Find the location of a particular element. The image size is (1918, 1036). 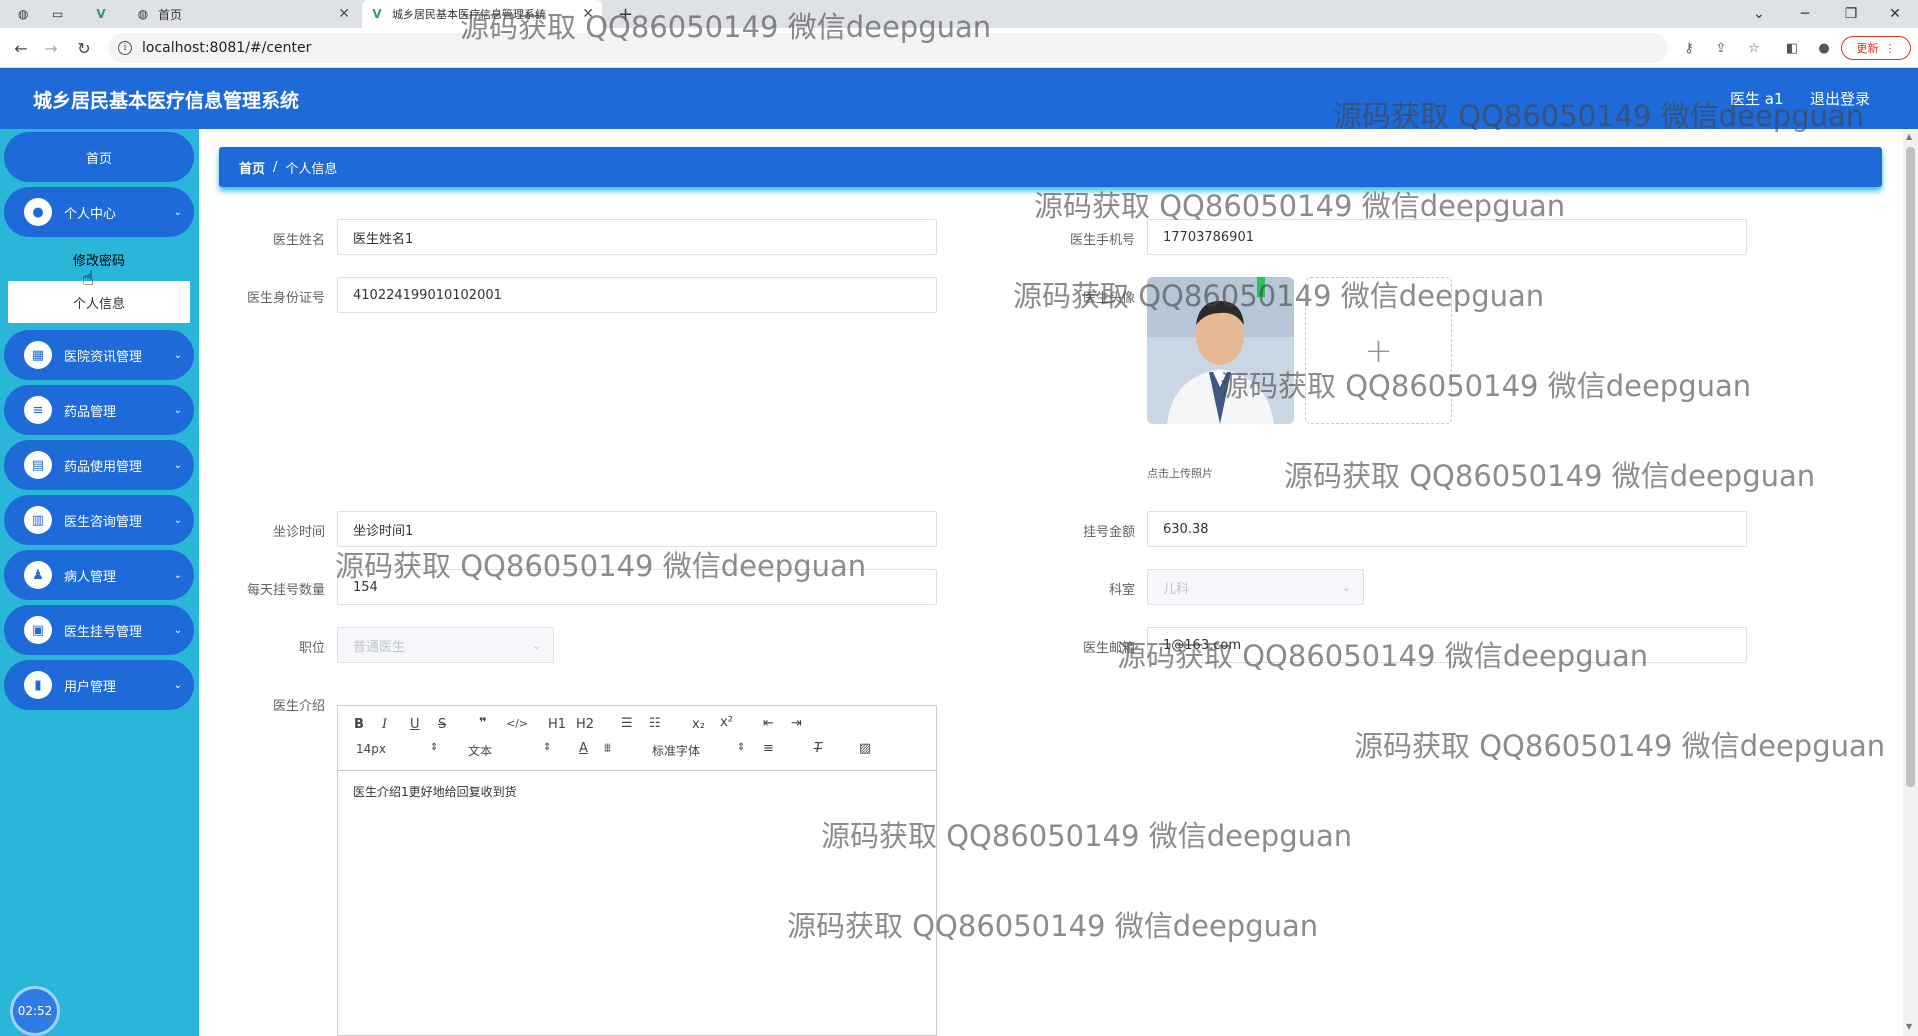

scroll-down-icon: ▼ is located at coordinates (1909, 1026).